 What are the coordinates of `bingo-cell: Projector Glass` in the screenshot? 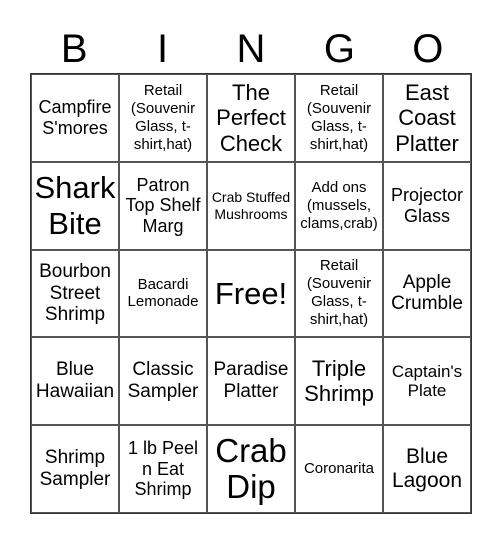 It's located at (427, 205).